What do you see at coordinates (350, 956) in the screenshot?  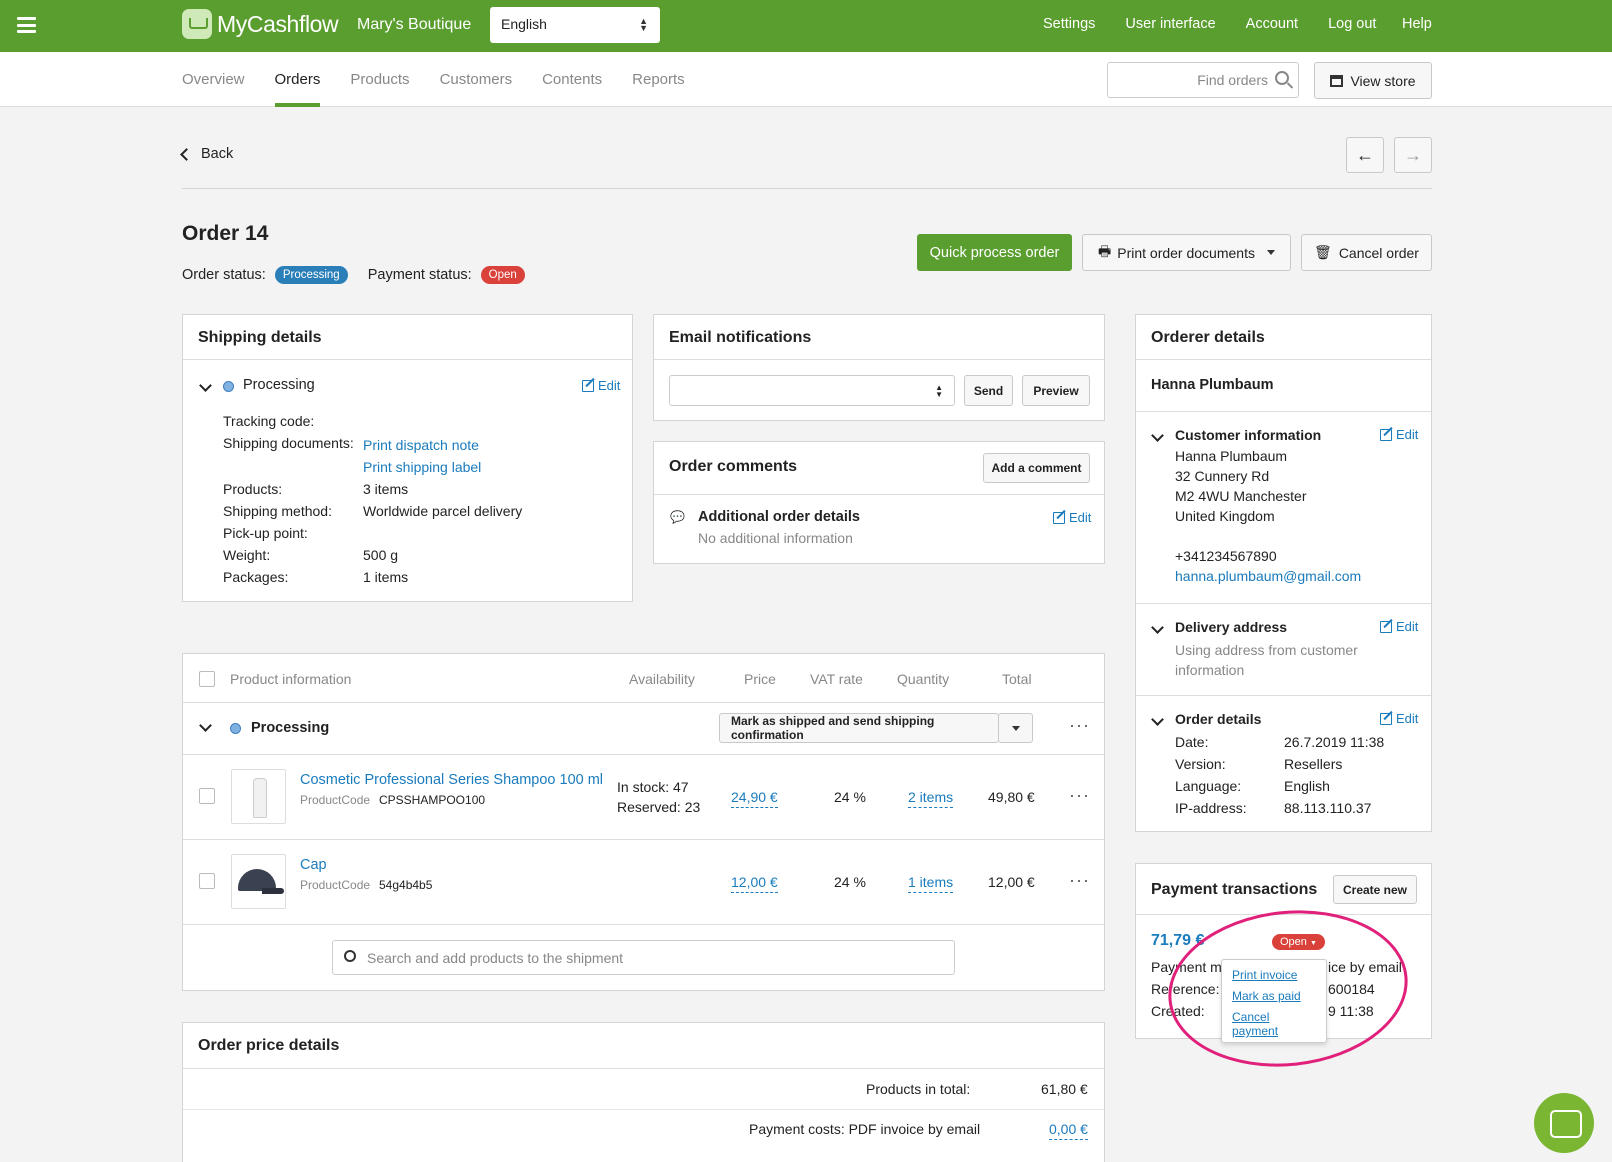 I see `search-icon` at bounding box center [350, 956].